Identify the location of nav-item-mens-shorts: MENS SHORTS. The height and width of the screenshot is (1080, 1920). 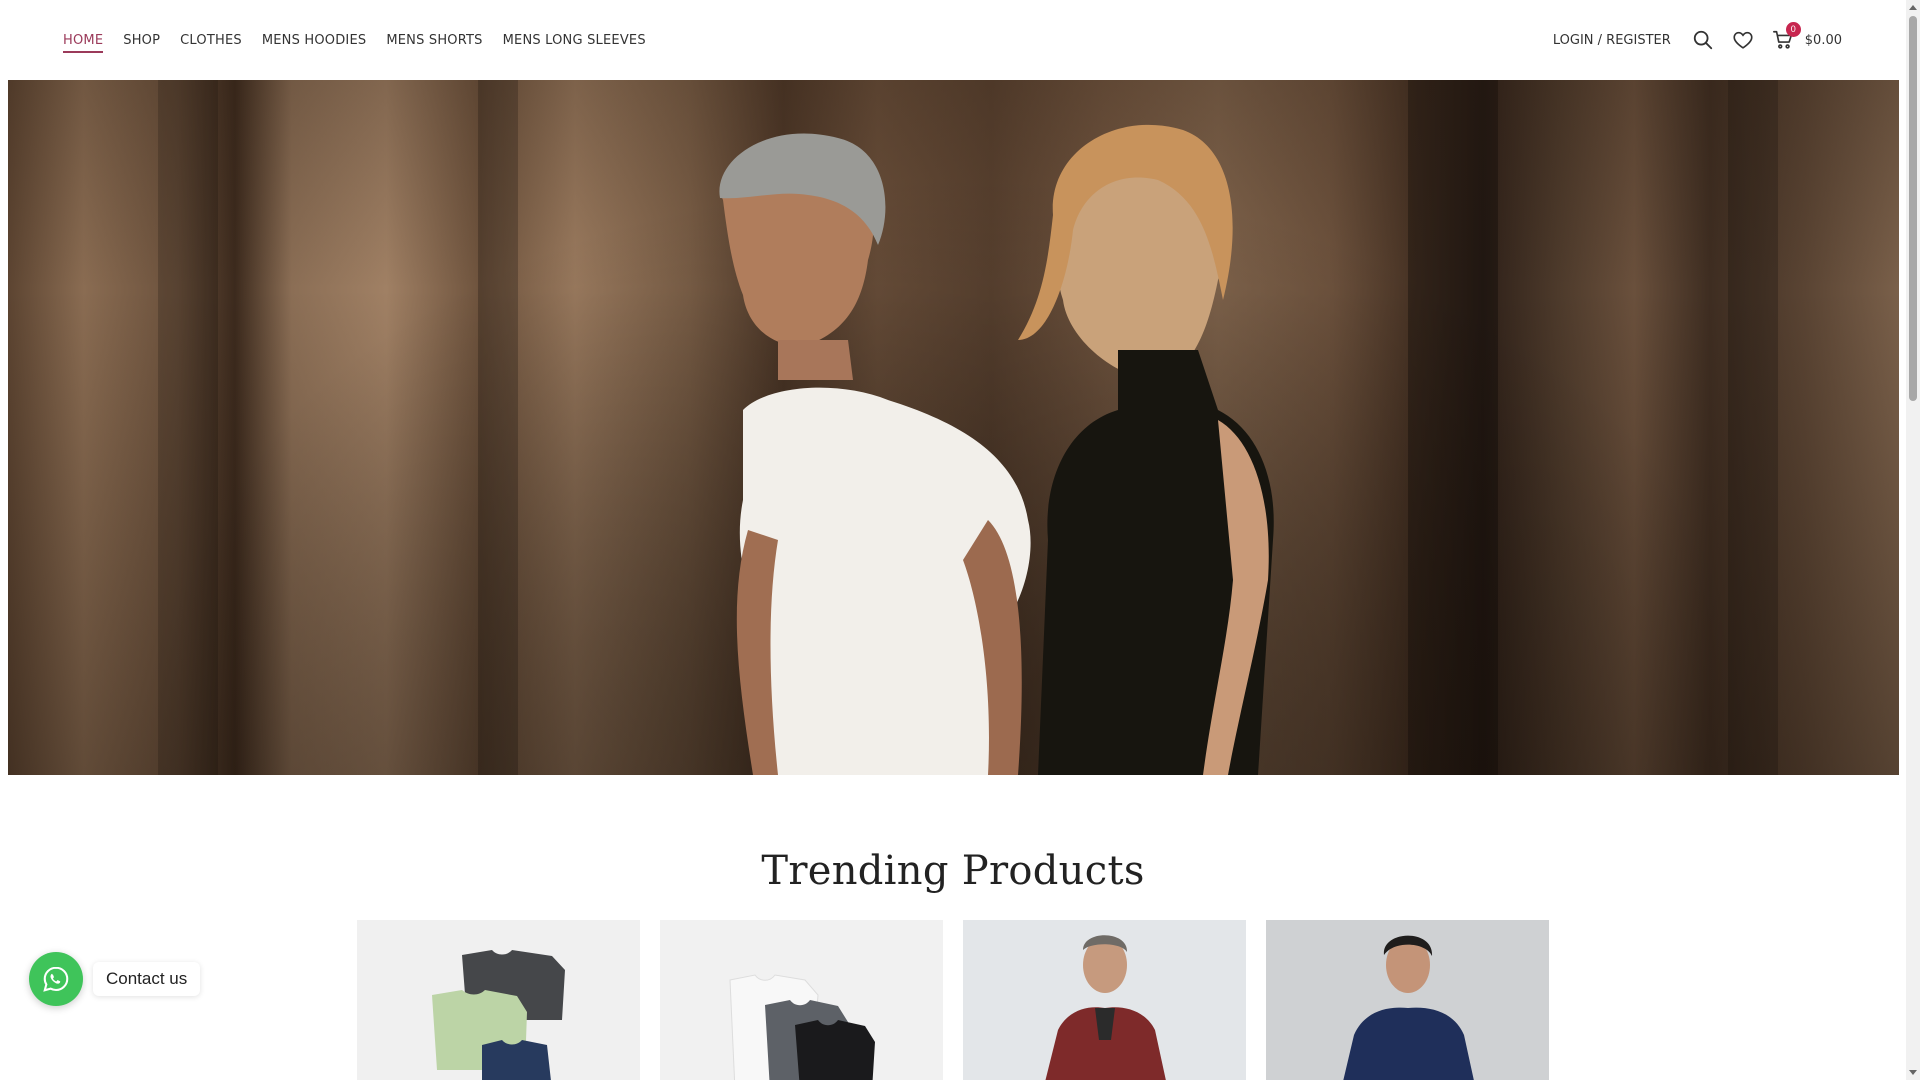
(434, 40).